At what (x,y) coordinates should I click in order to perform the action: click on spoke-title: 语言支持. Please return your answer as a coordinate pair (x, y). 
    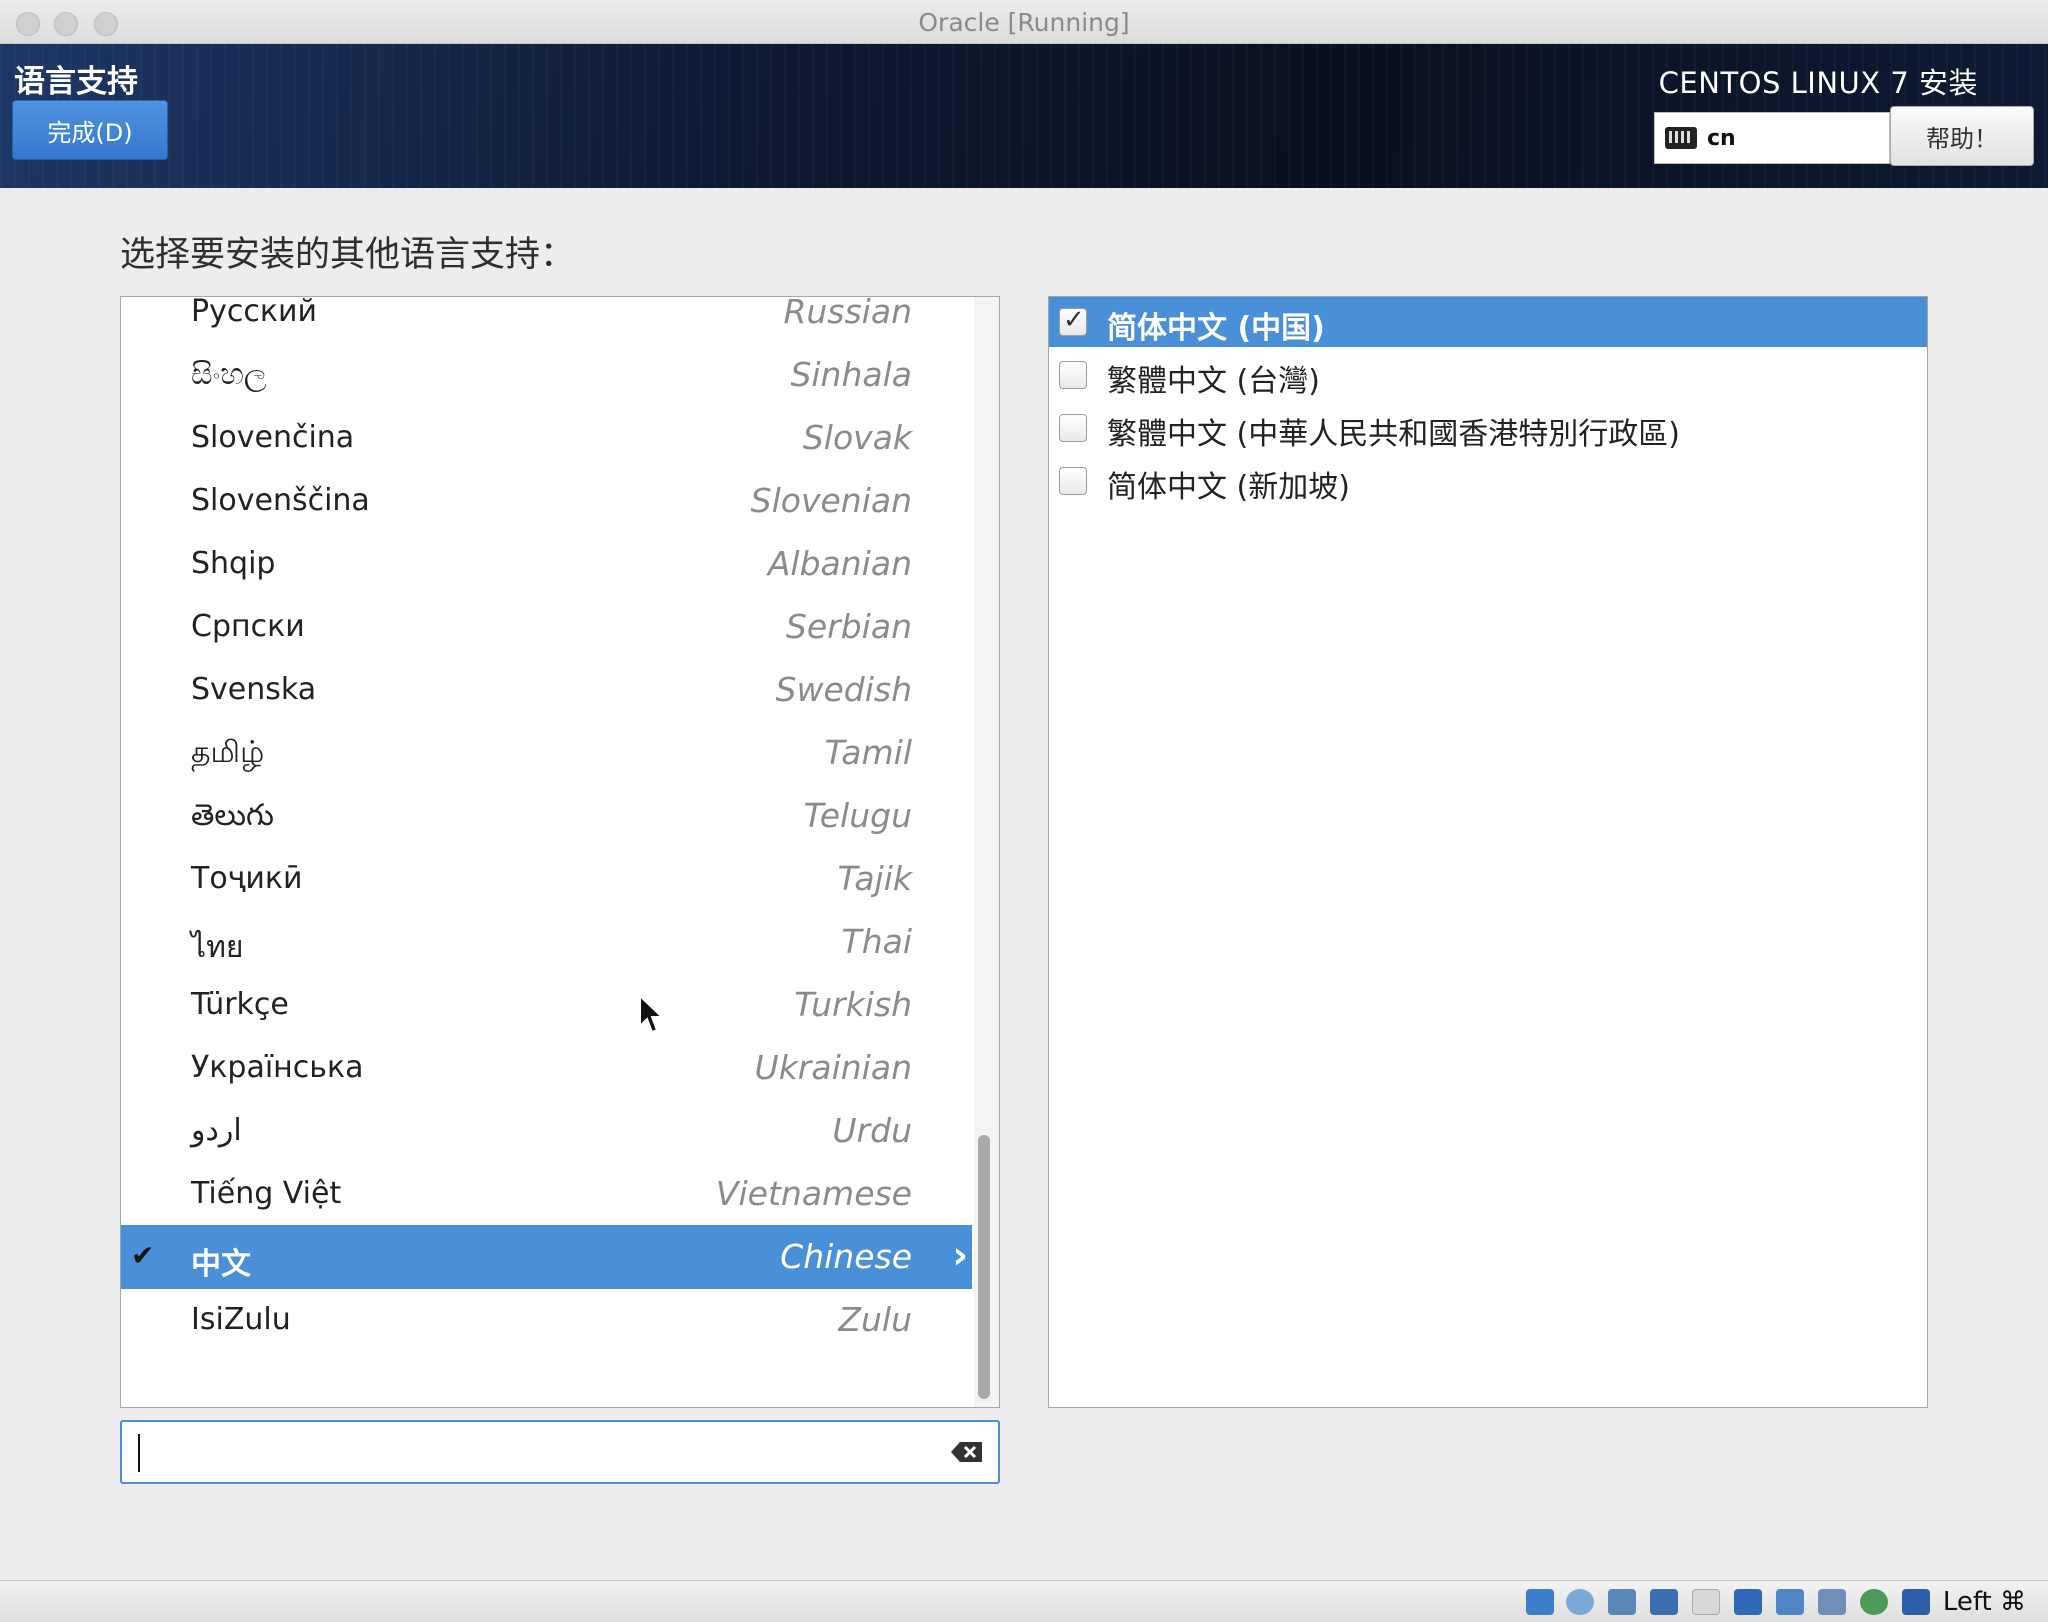
    Looking at the image, I should click on (76, 82).